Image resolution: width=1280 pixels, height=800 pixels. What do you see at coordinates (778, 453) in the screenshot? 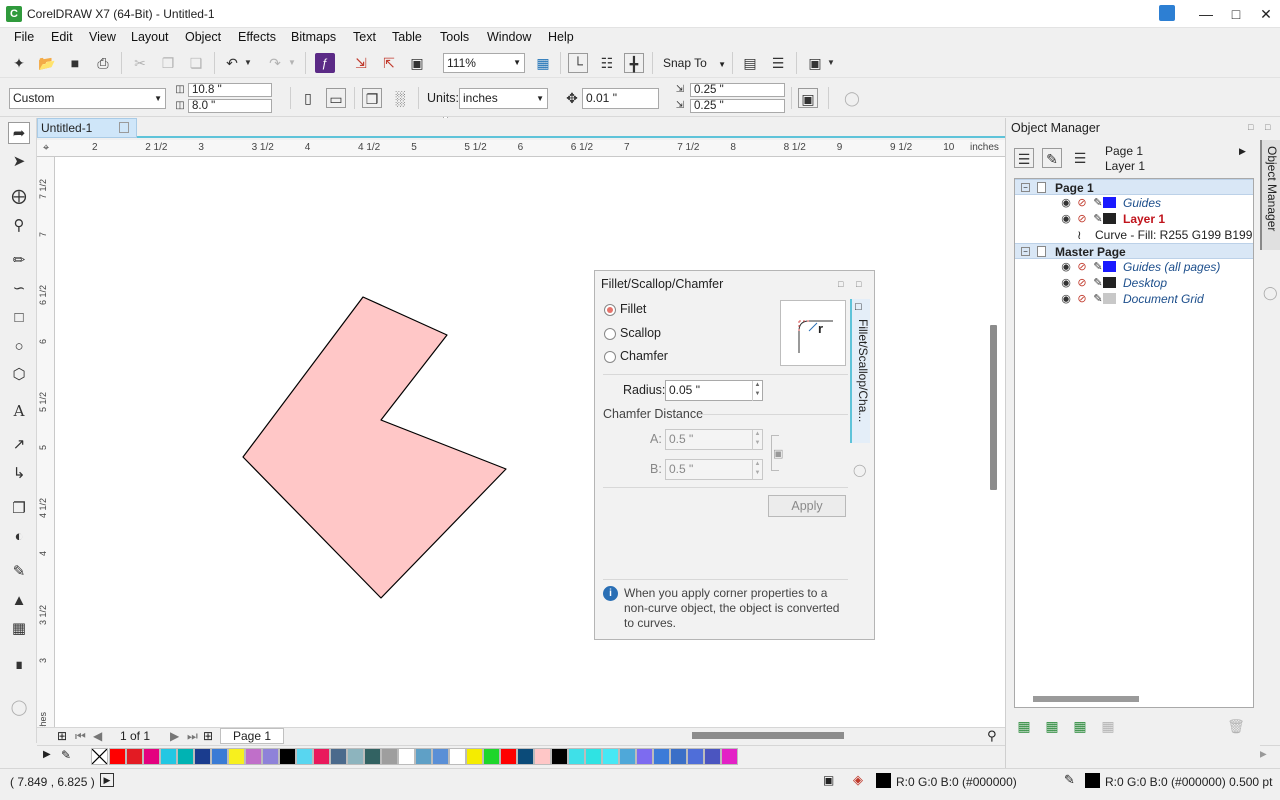
I see `lock-icon: ▣` at bounding box center [778, 453].